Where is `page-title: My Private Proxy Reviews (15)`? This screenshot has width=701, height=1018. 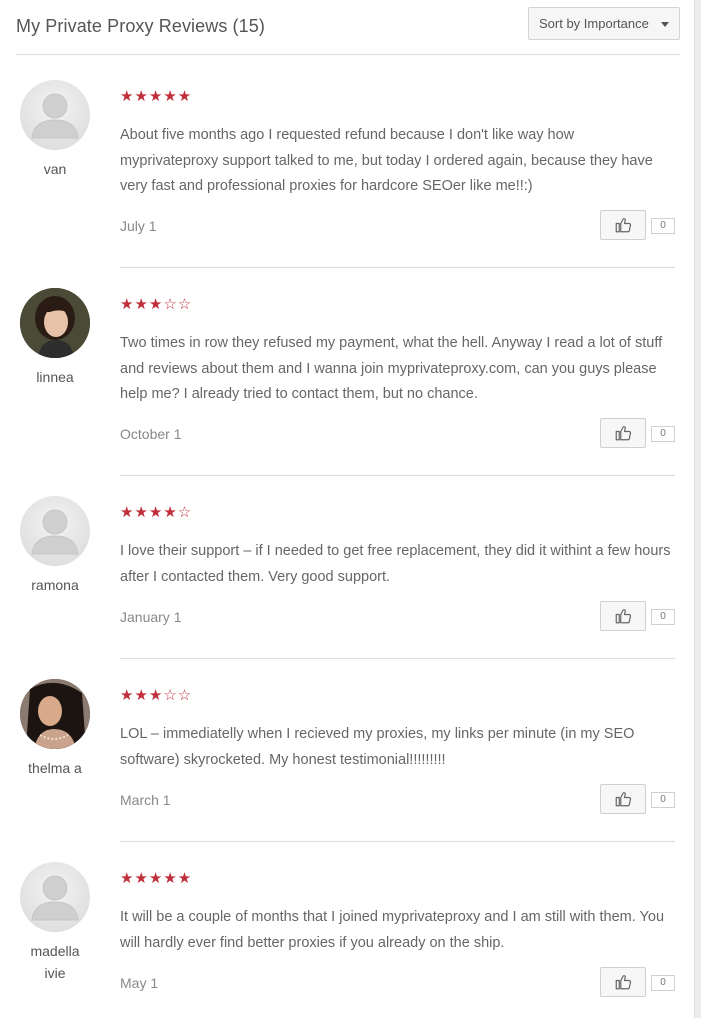 page-title: My Private Proxy Reviews (15) is located at coordinates (140, 26).